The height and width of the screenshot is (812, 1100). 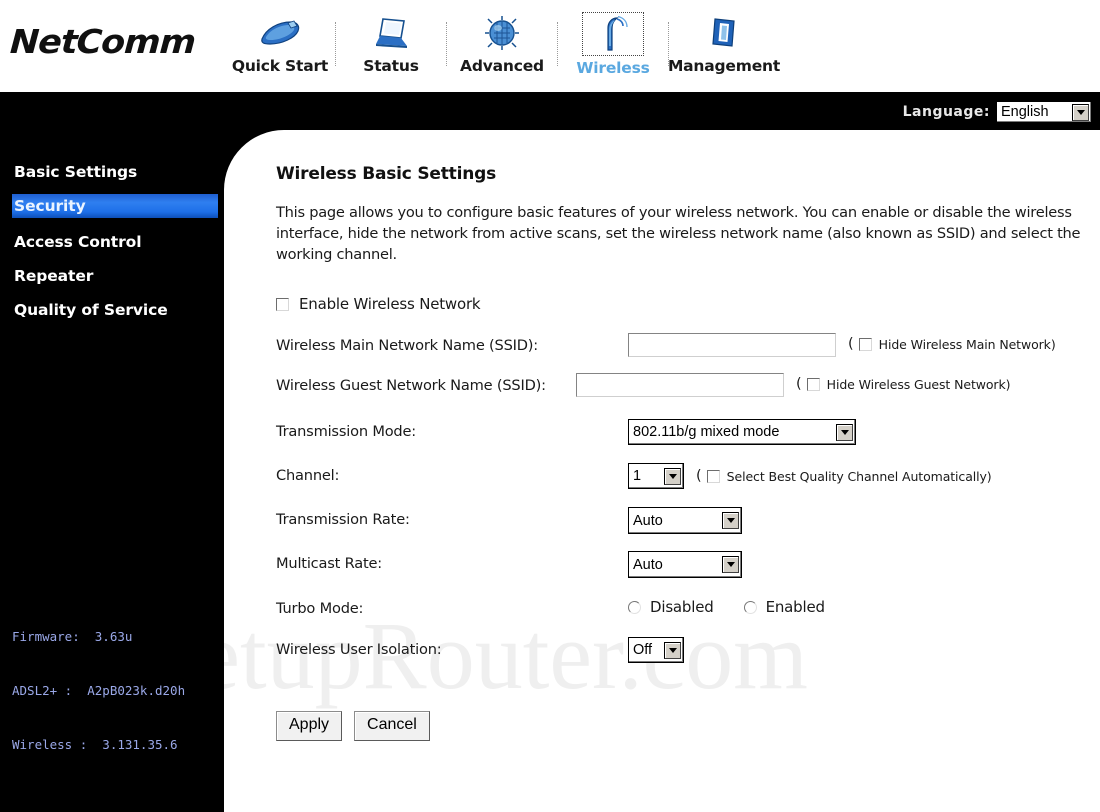 What do you see at coordinates (613, 34) in the screenshot?
I see `antenna-icon` at bounding box center [613, 34].